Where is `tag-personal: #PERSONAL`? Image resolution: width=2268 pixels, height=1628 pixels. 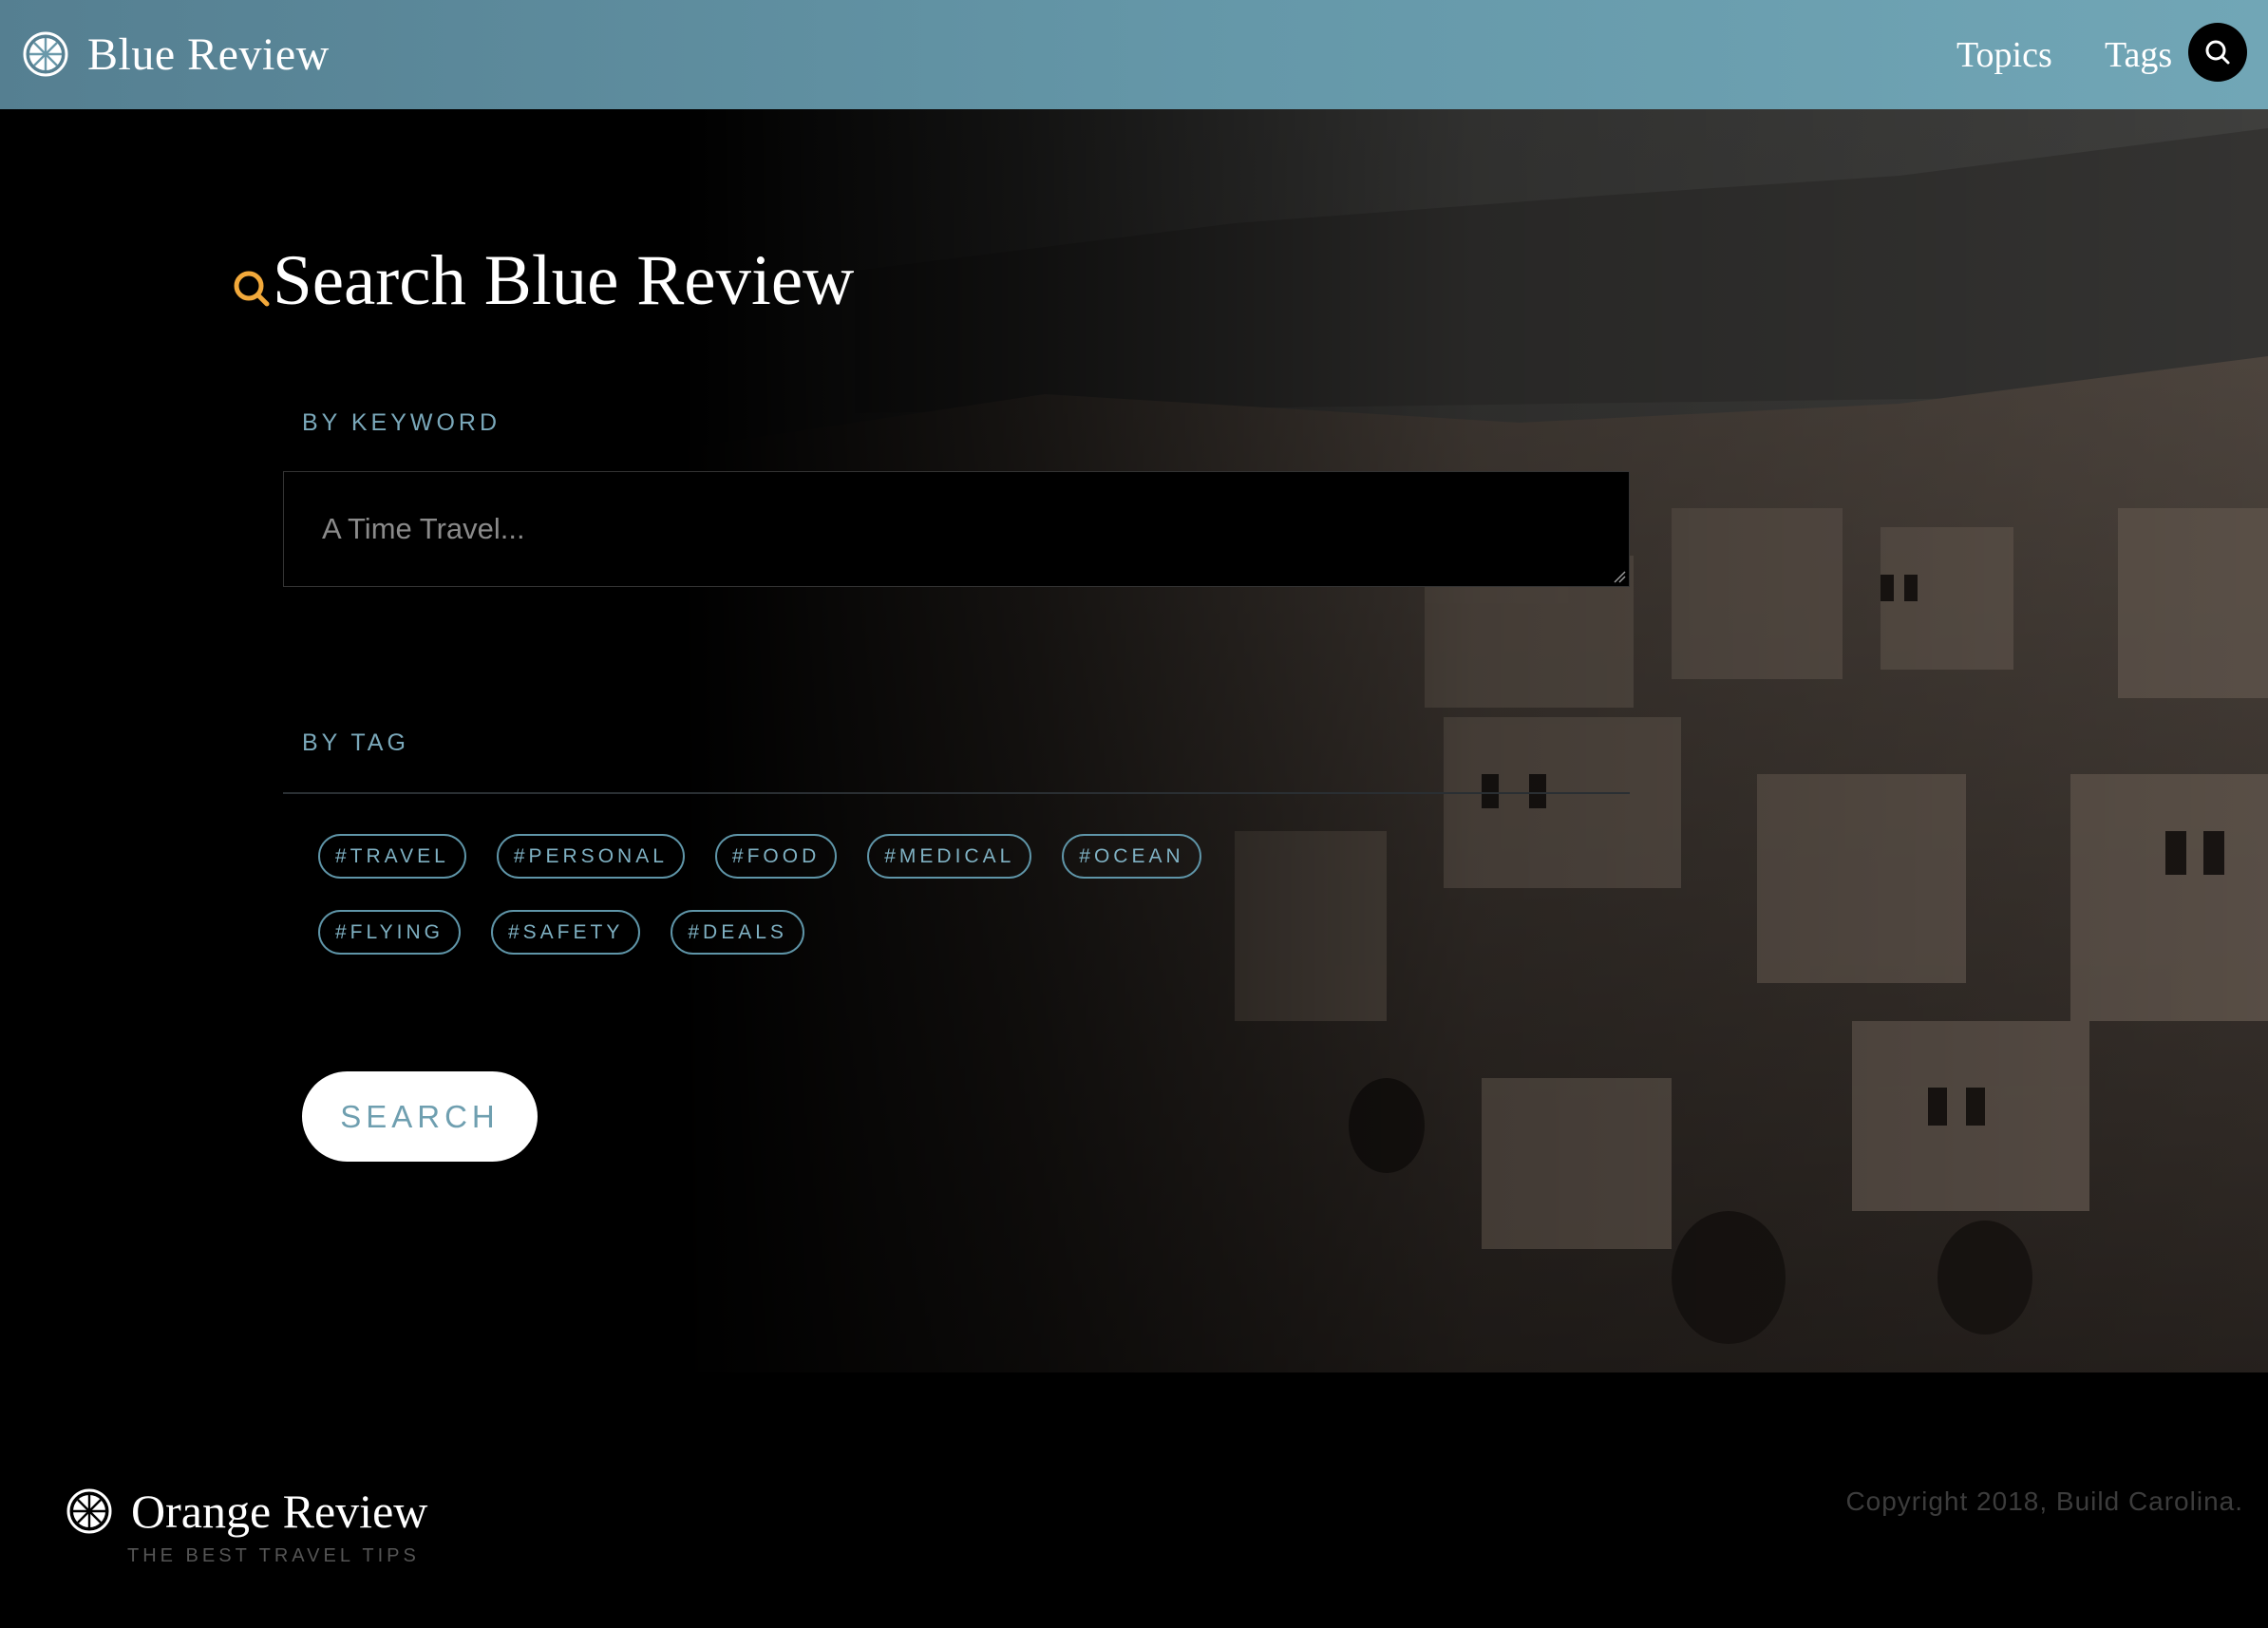
tag-personal: #PERSONAL is located at coordinates (591, 856).